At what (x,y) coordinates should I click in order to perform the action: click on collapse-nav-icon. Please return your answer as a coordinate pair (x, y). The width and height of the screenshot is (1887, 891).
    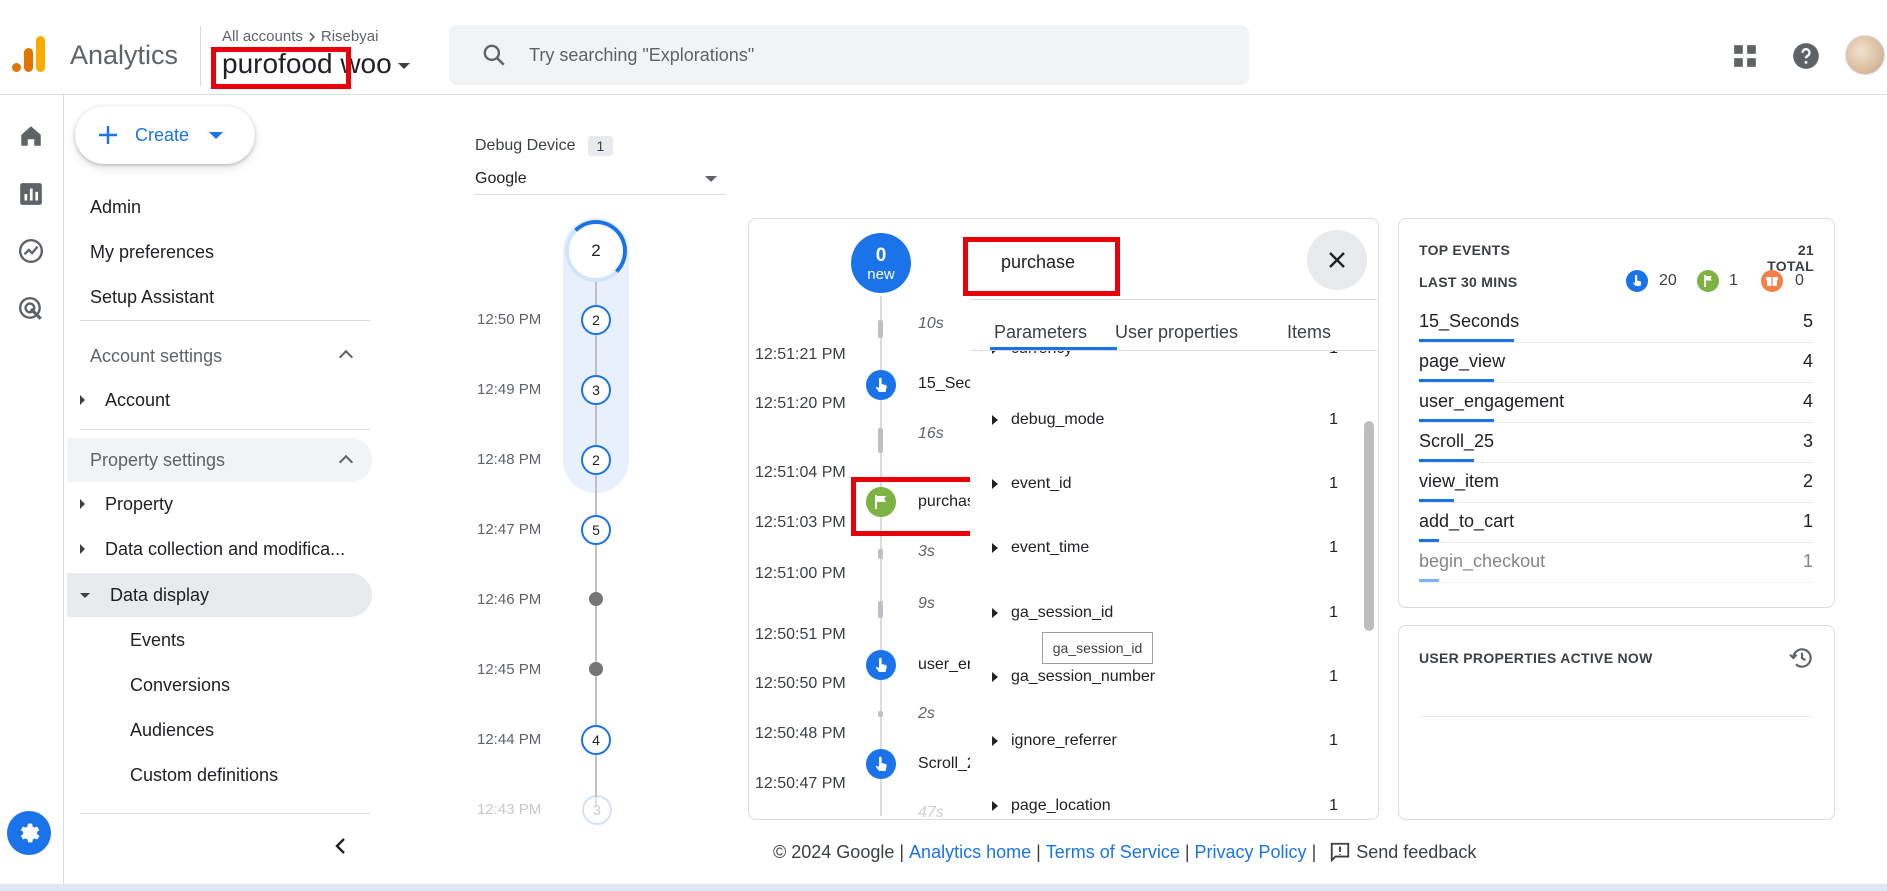
    Looking at the image, I should click on (340, 846).